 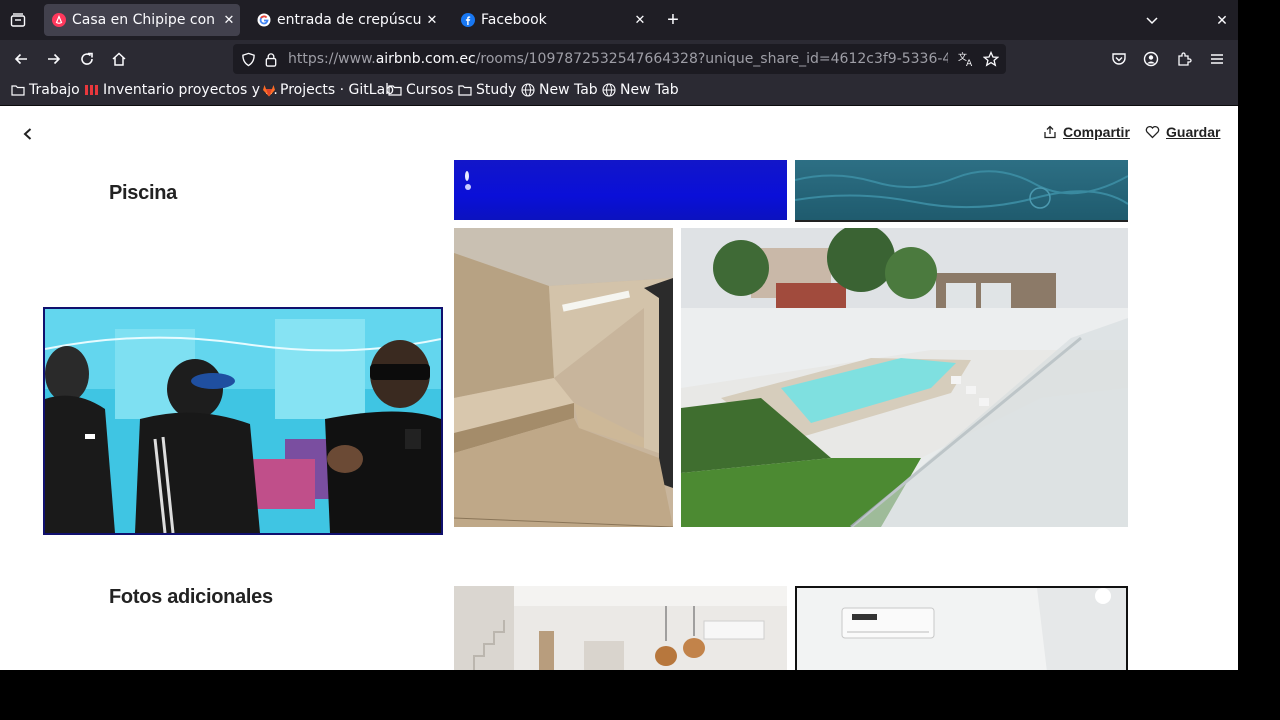 I want to click on back-chevron-icon, so click(x=28, y=134).